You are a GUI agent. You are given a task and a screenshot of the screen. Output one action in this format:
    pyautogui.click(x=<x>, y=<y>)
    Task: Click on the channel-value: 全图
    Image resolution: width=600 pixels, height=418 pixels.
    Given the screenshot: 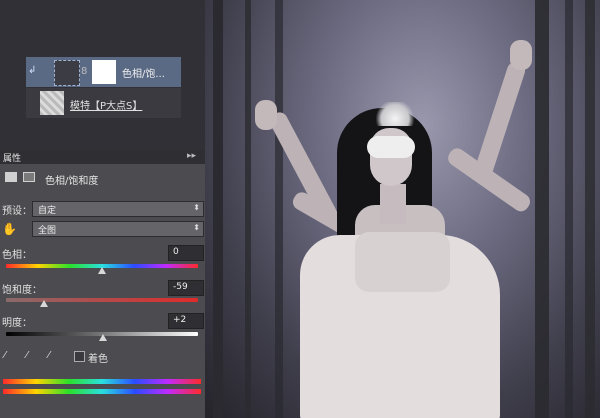 What is the action you would take?
    pyautogui.click(x=47, y=231)
    